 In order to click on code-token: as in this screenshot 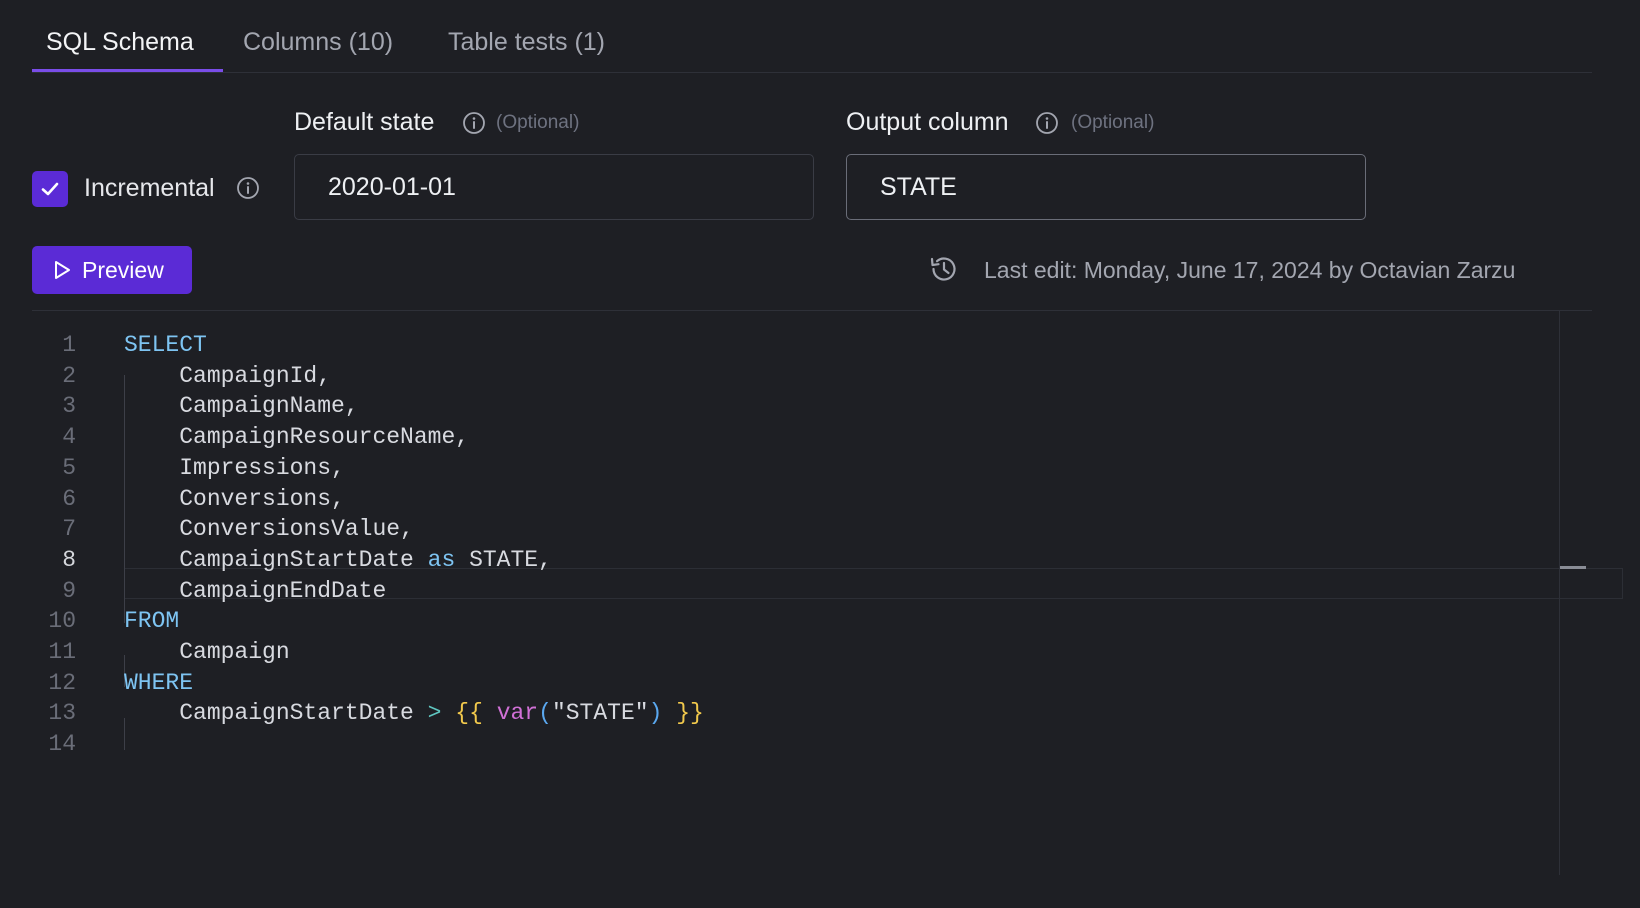, I will do `click(441, 559)`.